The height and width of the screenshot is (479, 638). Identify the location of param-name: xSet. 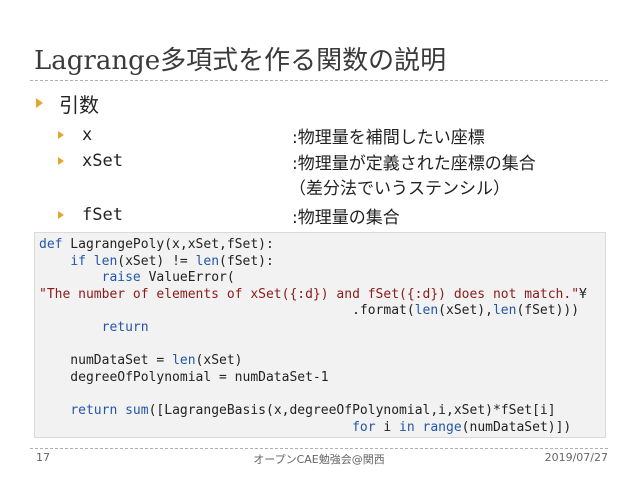
(102, 161).